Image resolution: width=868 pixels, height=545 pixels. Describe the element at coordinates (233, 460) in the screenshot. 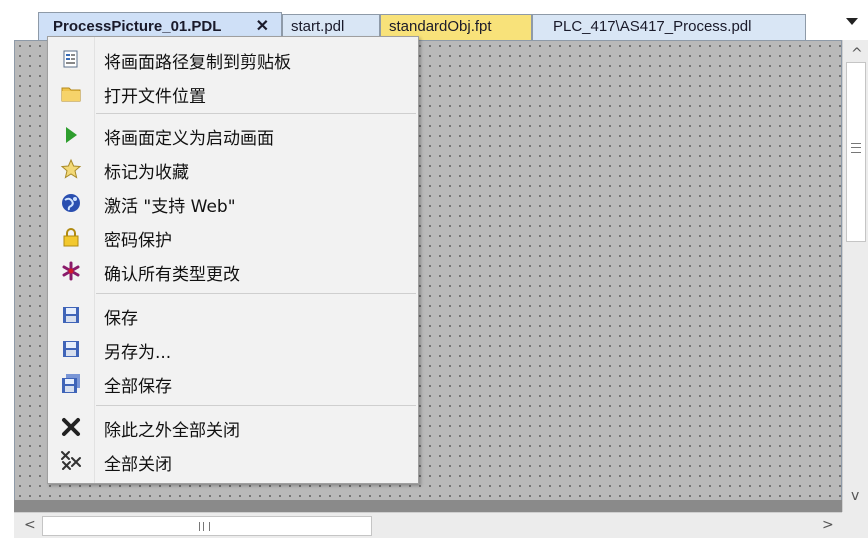

I see `menu-item-close-all: 全部关闭` at that location.